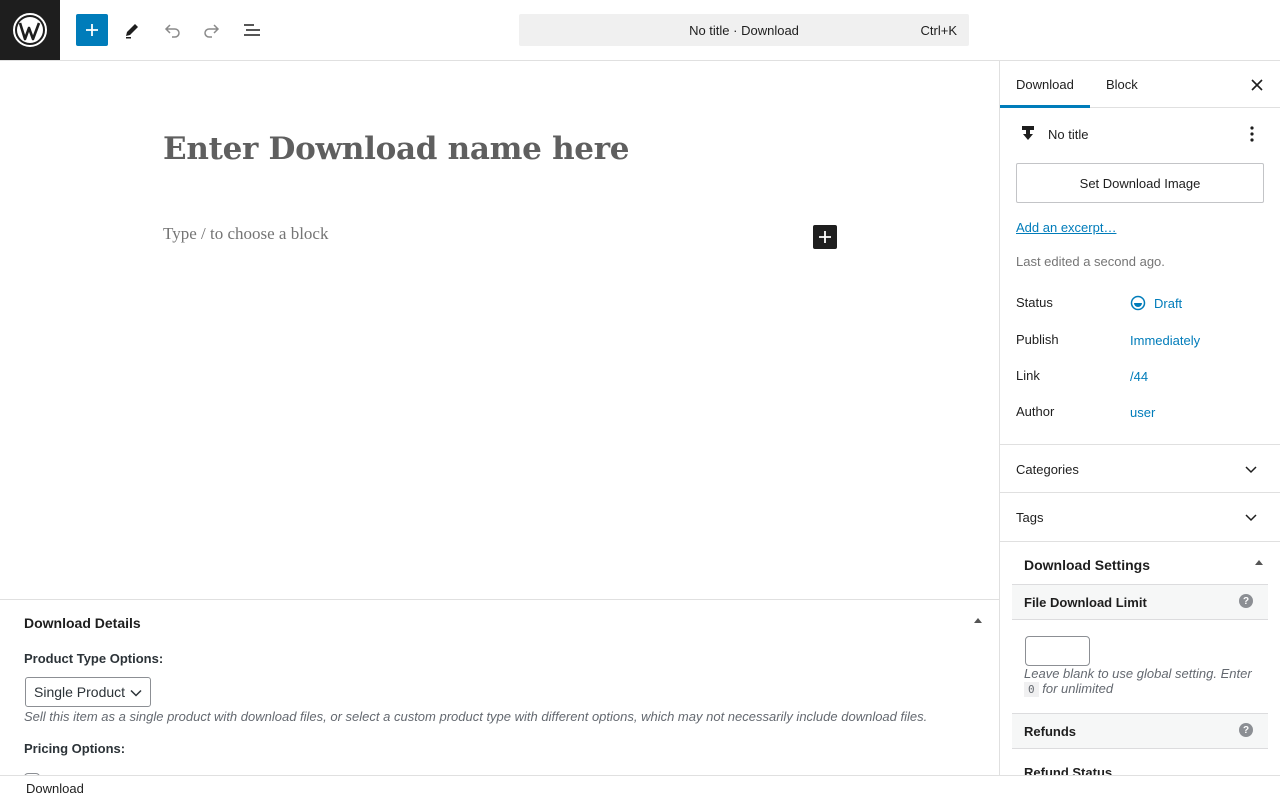  What do you see at coordinates (1057, 651) in the screenshot?
I see `file-download-limit-input` at bounding box center [1057, 651].